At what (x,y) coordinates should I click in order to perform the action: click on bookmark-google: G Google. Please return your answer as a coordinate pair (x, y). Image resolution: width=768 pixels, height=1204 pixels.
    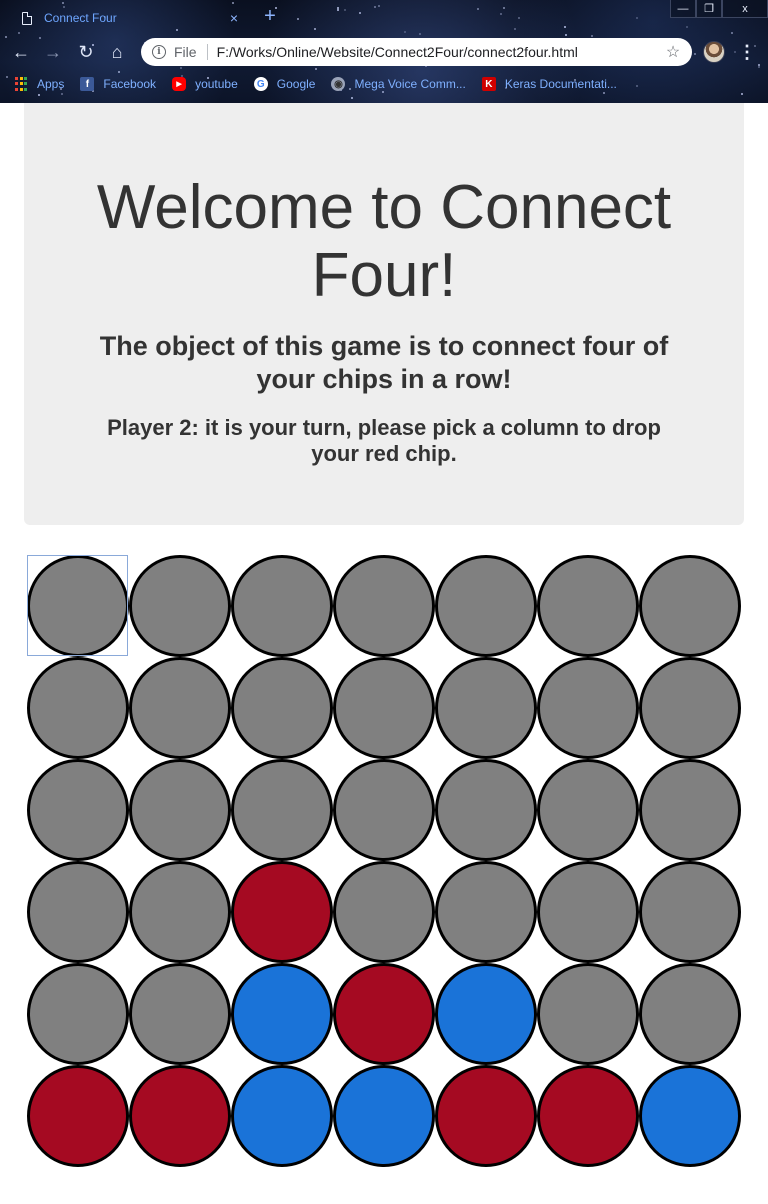
    Looking at the image, I should click on (284, 84).